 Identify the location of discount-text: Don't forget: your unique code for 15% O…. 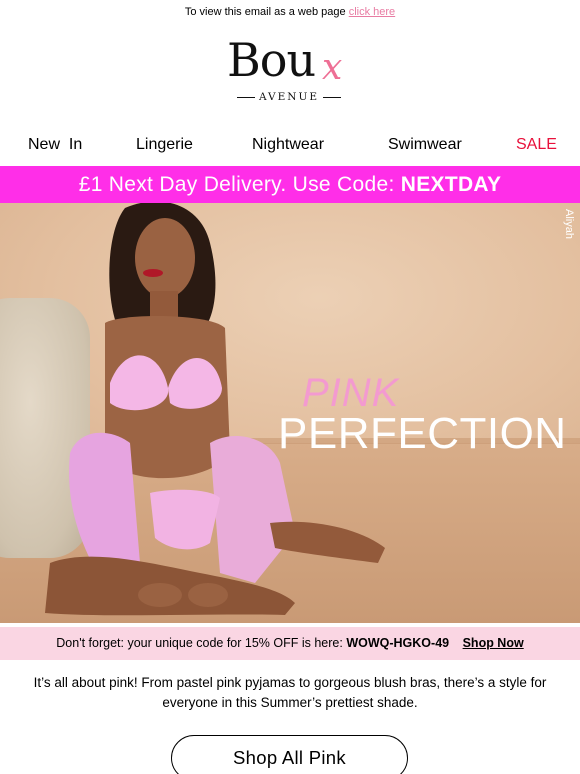
(199, 643).